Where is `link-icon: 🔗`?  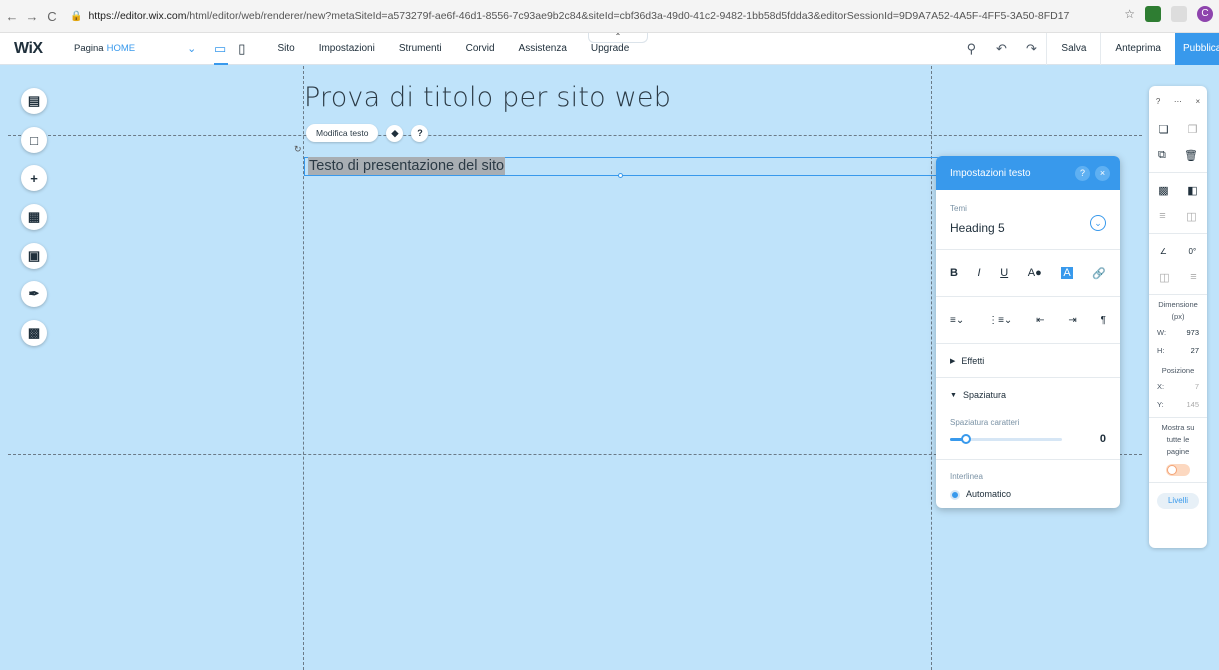 link-icon: 🔗 is located at coordinates (1099, 273).